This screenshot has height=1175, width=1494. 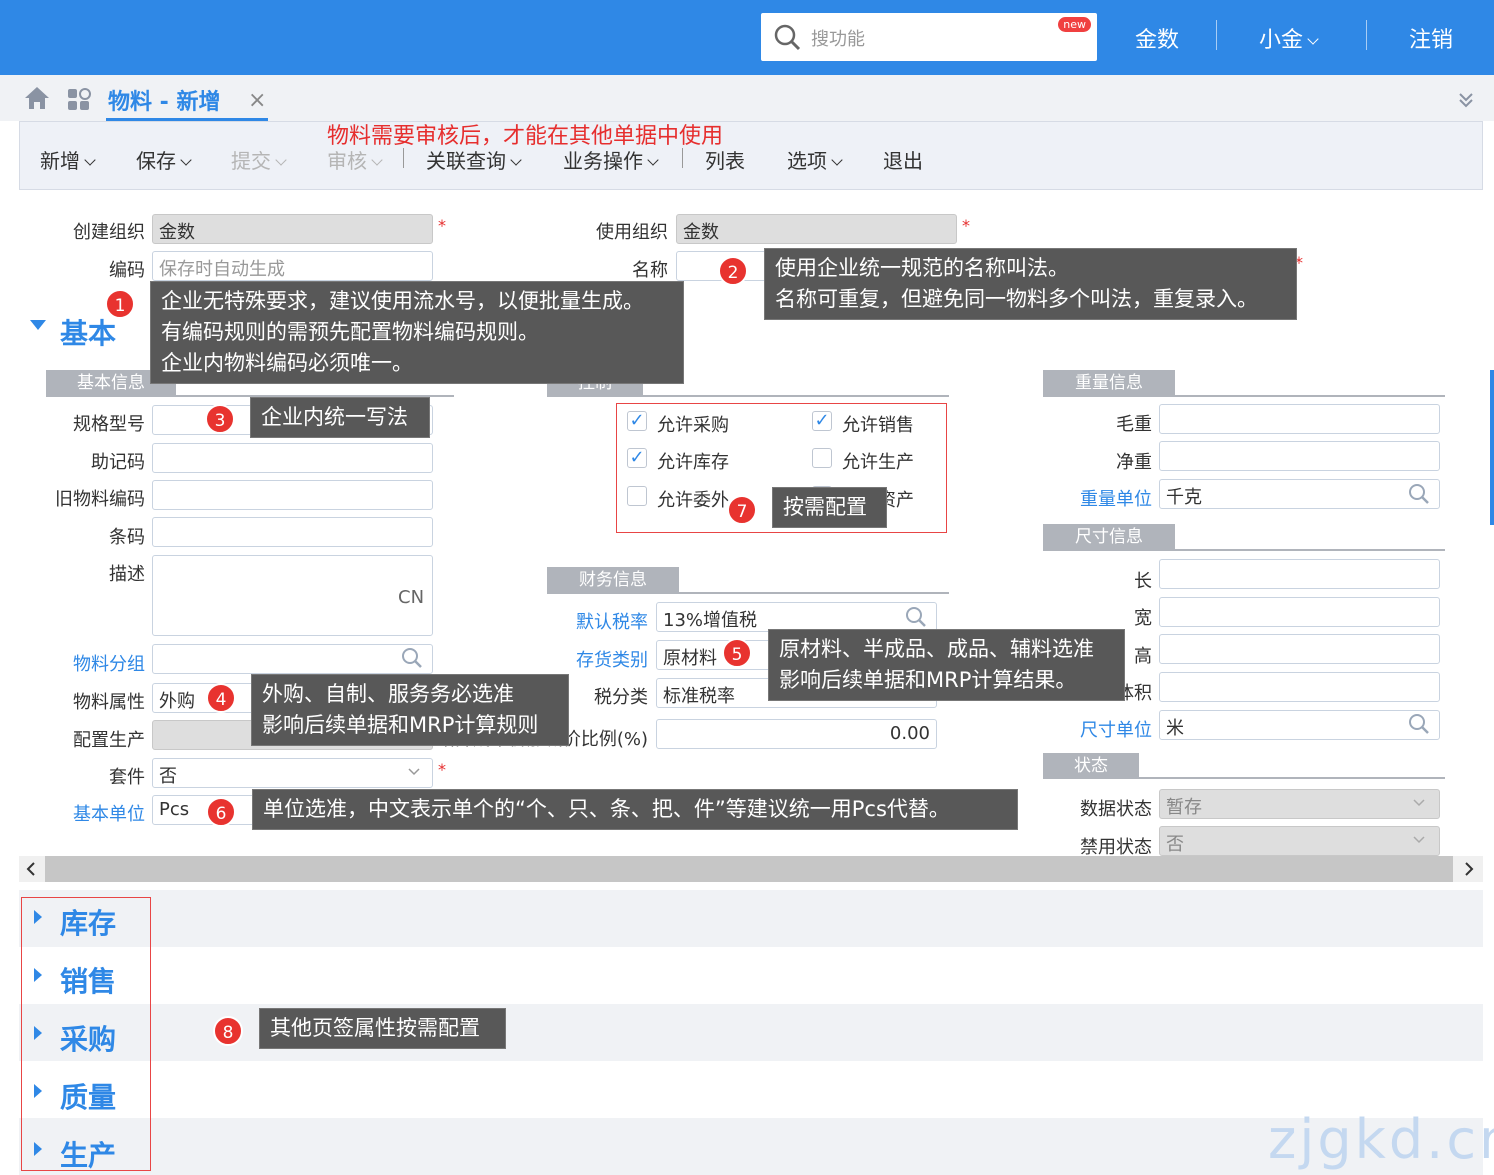 What do you see at coordinates (1299, 419) in the screenshot?
I see `gross-weight-field` at bounding box center [1299, 419].